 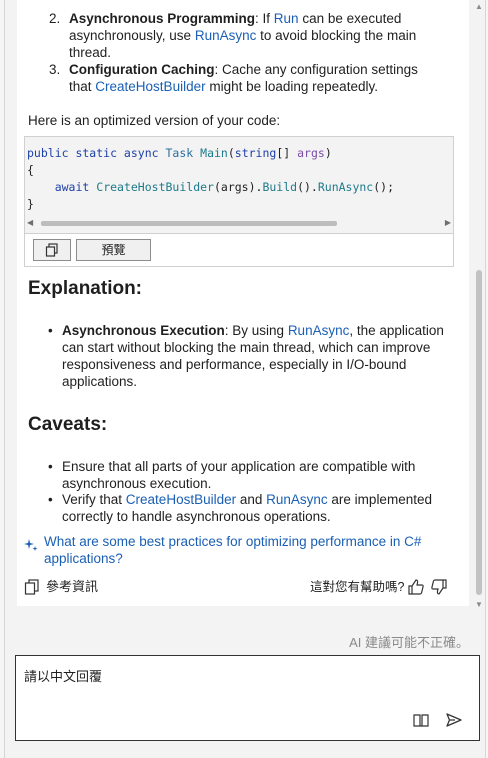 What do you see at coordinates (214, 153) in the screenshot?
I see `code-token: Main` at bounding box center [214, 153].